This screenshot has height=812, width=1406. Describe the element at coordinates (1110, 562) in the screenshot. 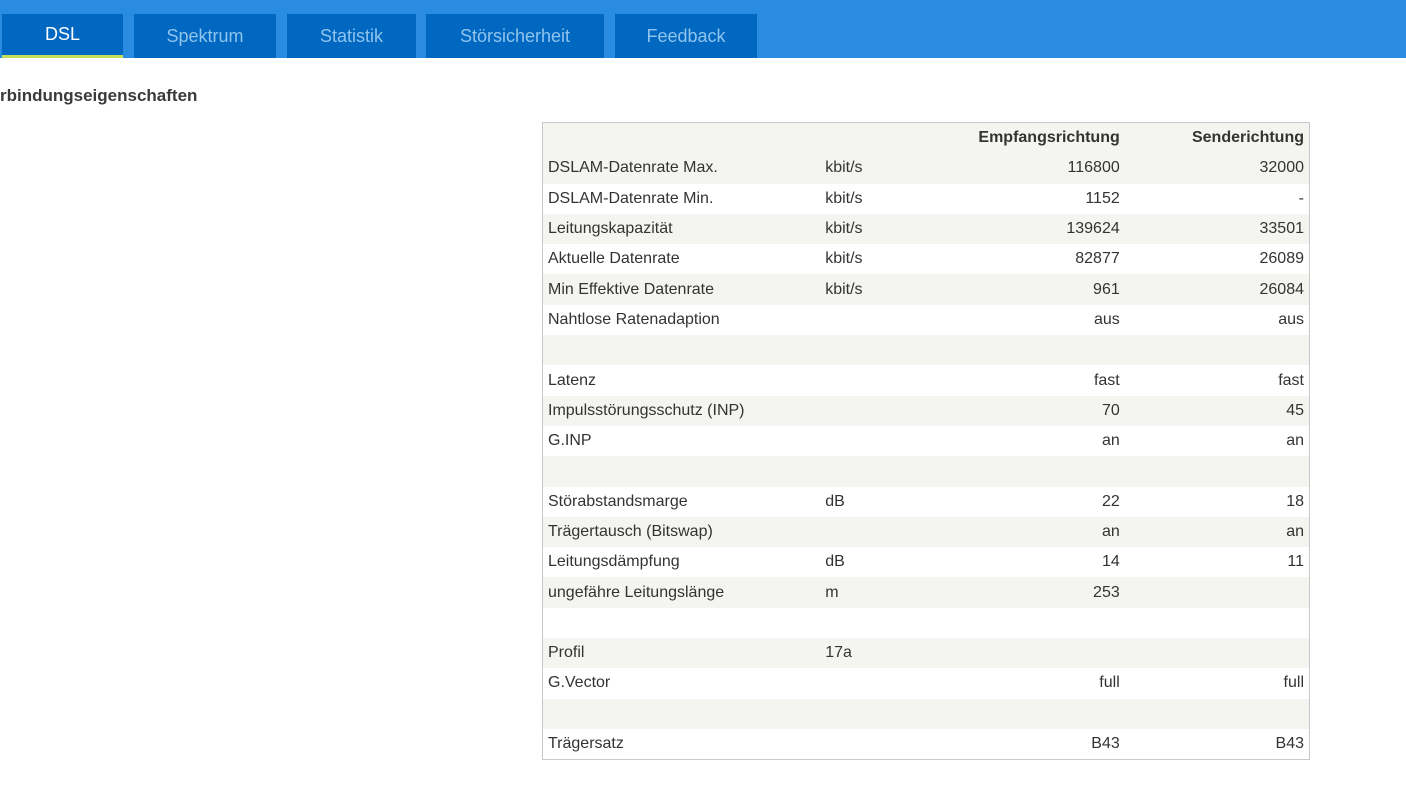

I see `row-downstream: 14` at that location.